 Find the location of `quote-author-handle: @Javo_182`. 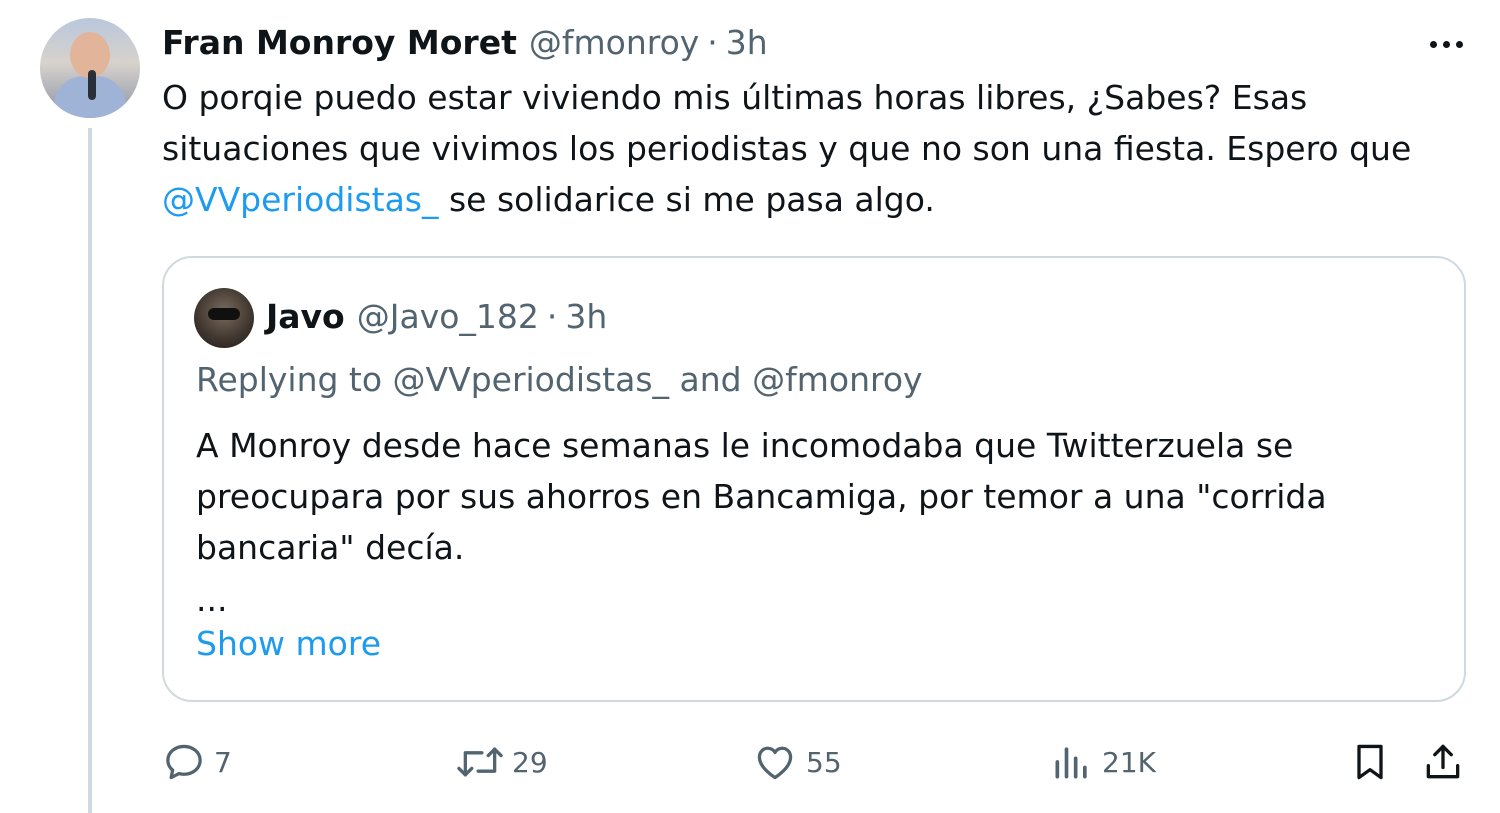

quote-author-handle: @Javo_182 is located at coordinates (448, 316).